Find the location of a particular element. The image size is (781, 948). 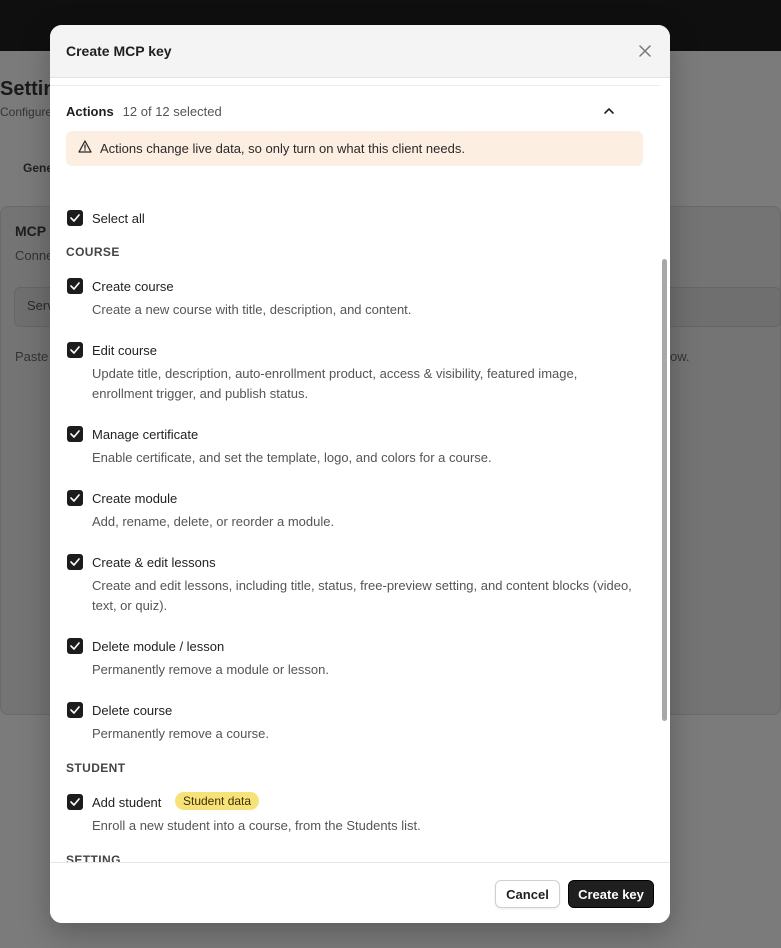

add-student-label: Add student is located at coordinates (126, 802).